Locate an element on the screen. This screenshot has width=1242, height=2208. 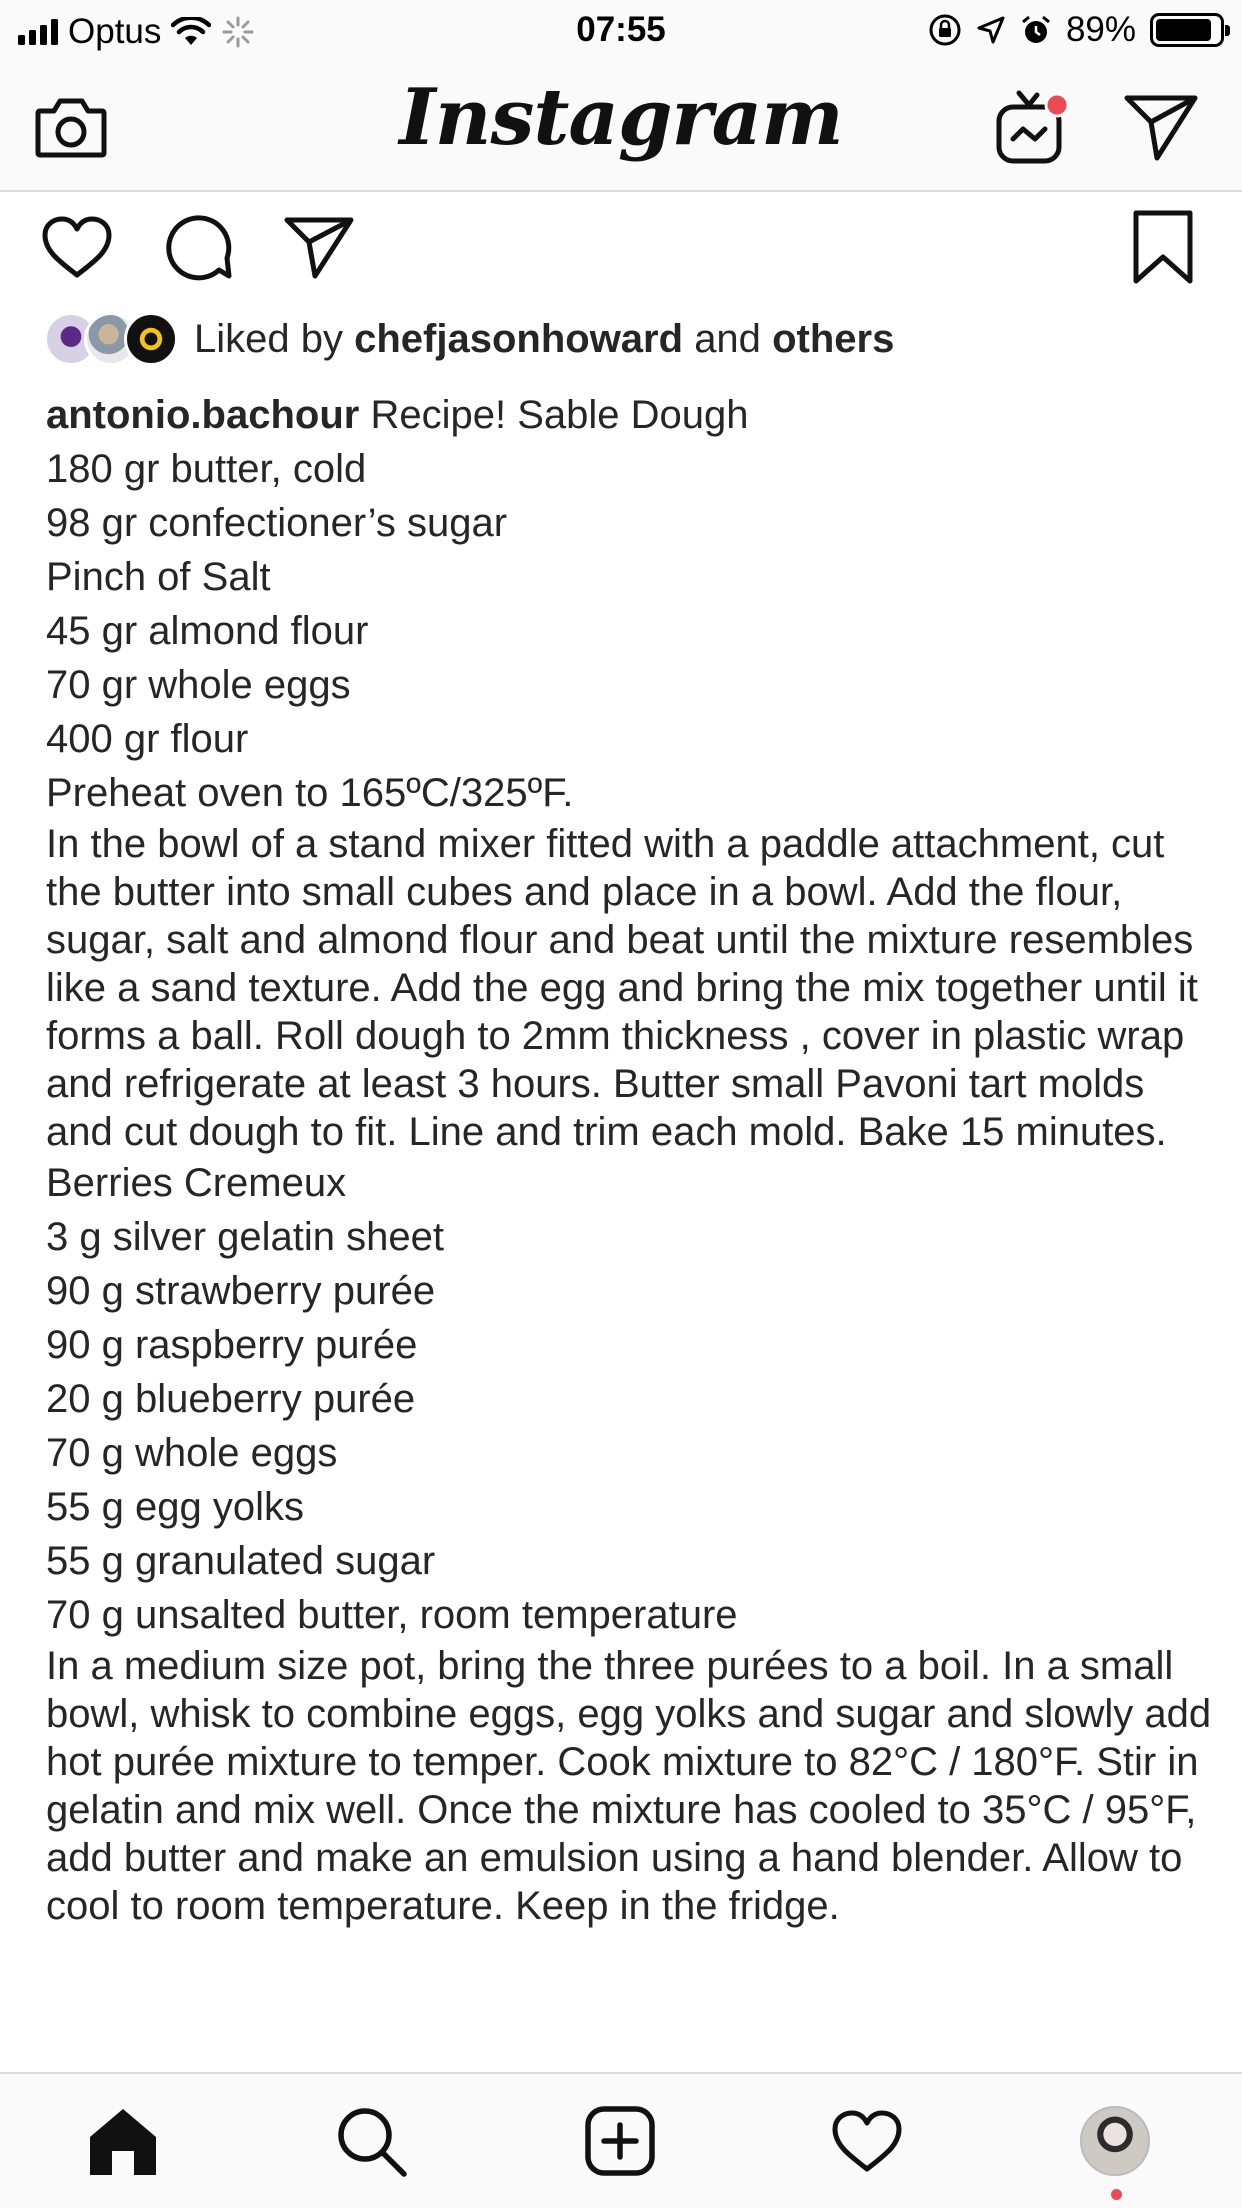
share-button is located at coordinates (319, 247).